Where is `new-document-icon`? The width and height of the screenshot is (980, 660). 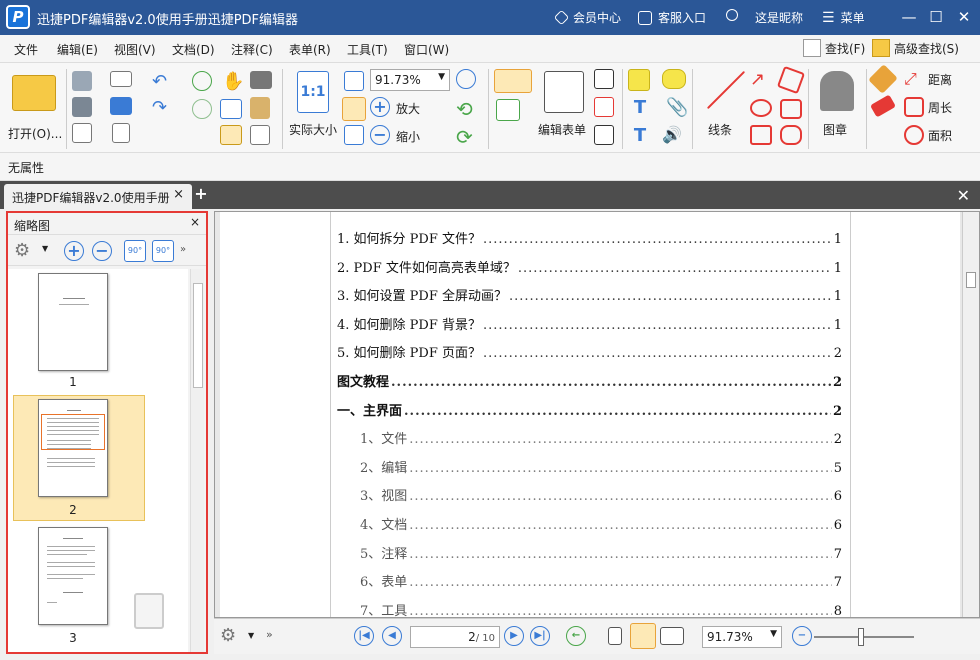 new-document-icon is located at coordinates (121, 133).